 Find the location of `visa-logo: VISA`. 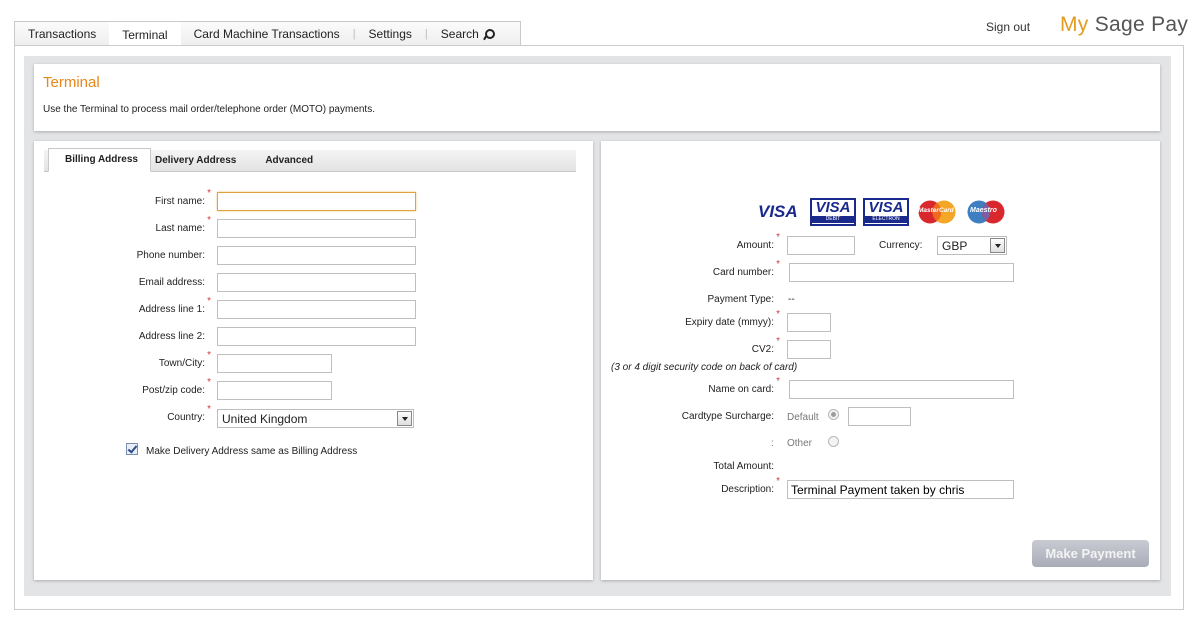

visa-logo: VISA is located at coordinates (780, 216).